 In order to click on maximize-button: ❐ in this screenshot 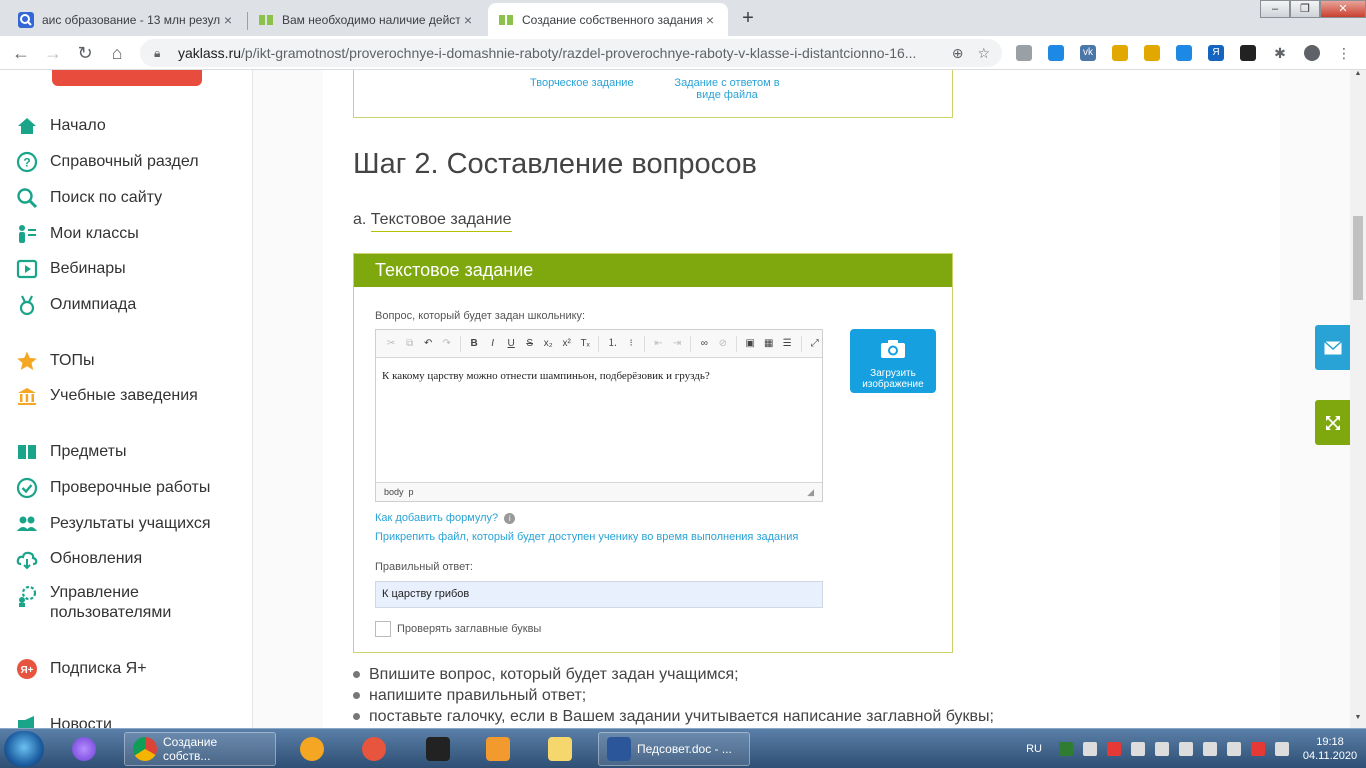, I will do `click(1305, 9)`.